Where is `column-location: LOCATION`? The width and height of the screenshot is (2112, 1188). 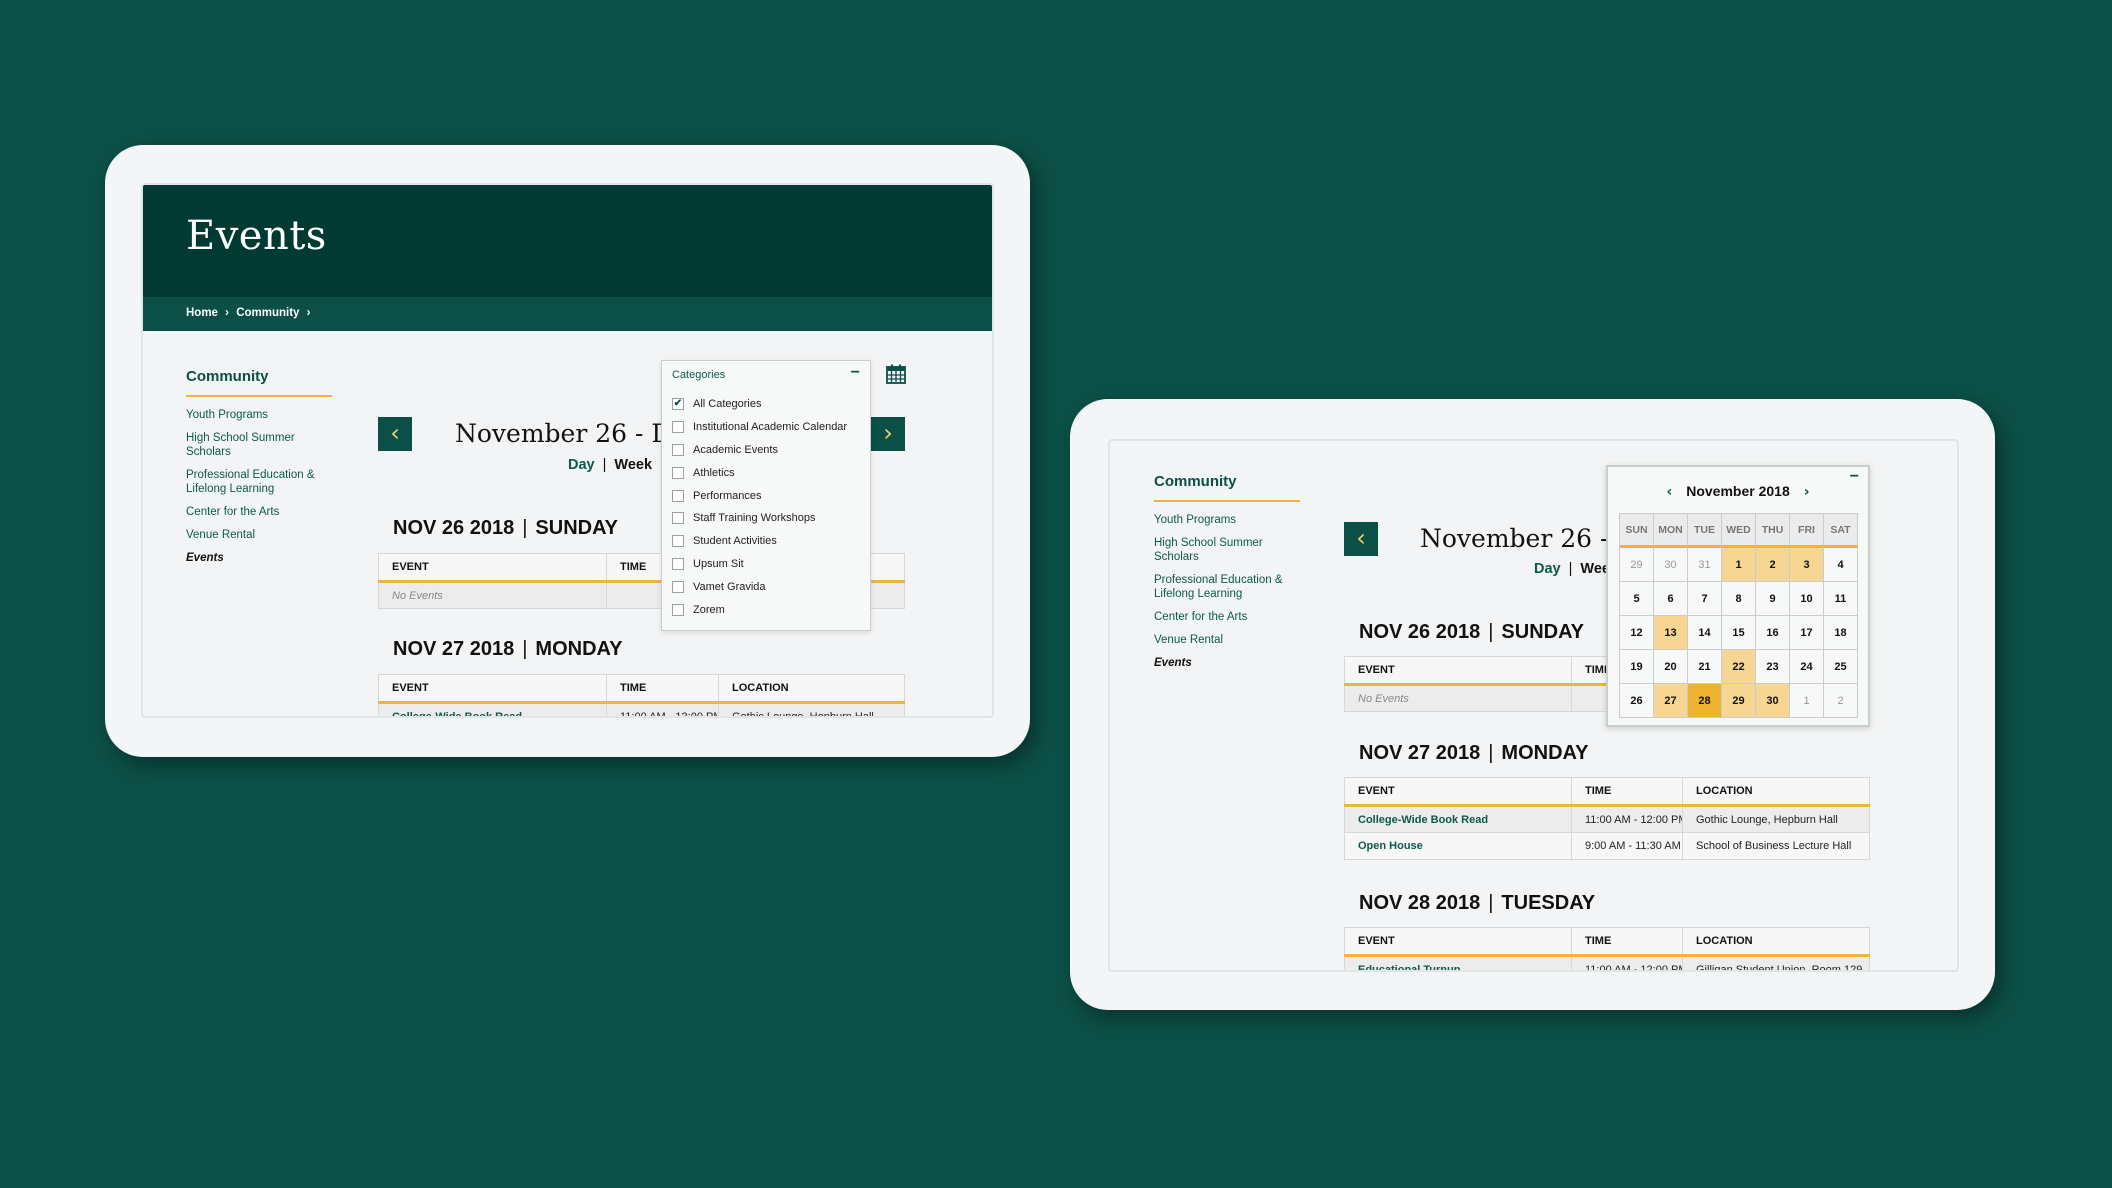 column-location: LOCATION is located at coordinates (811, 689).